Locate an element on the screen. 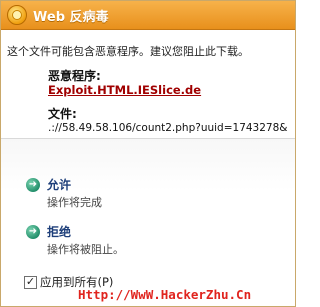 The image size is (320, 307). title-bar: Web 反病毒 is located at coordinates (148, 15).